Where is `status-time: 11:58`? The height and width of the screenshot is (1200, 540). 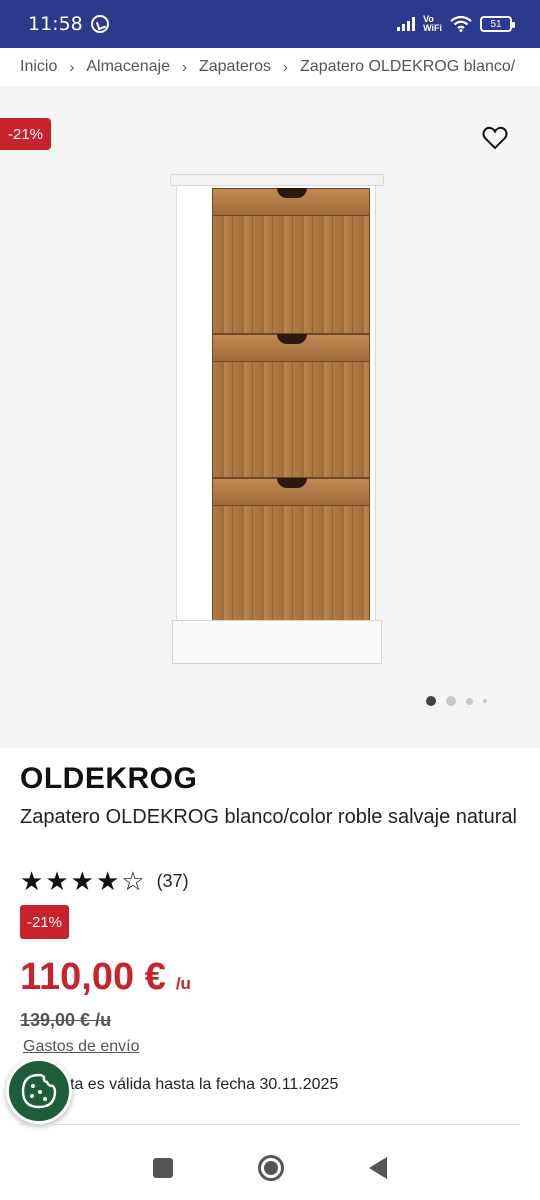
status-time: 11:58 is located at coordinates (55, 24).